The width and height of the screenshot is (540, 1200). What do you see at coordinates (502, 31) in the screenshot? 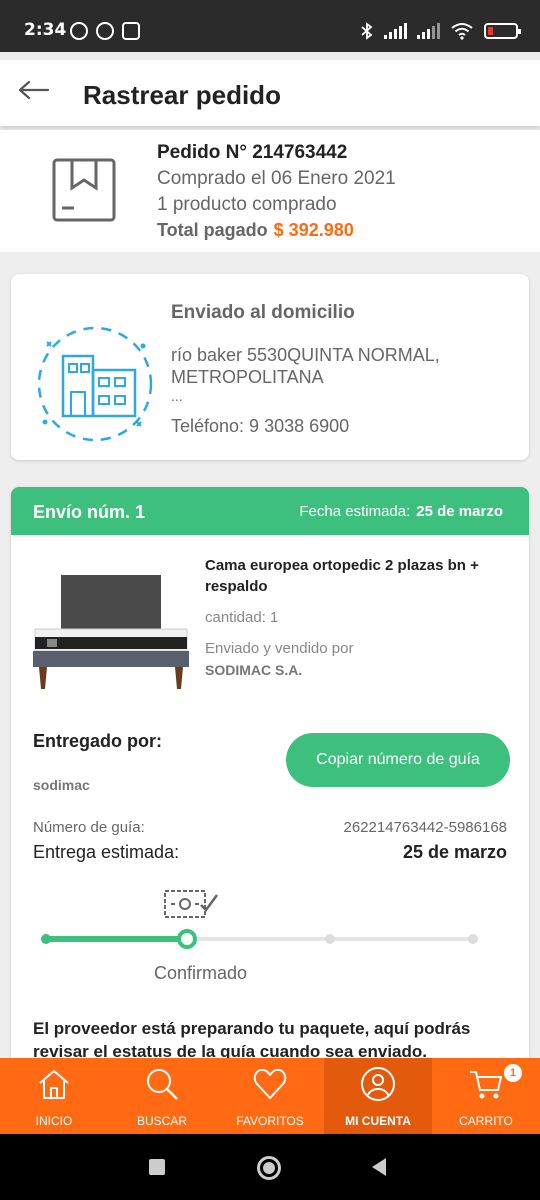
I see `battery-icon` at bounding box center [502, 31].